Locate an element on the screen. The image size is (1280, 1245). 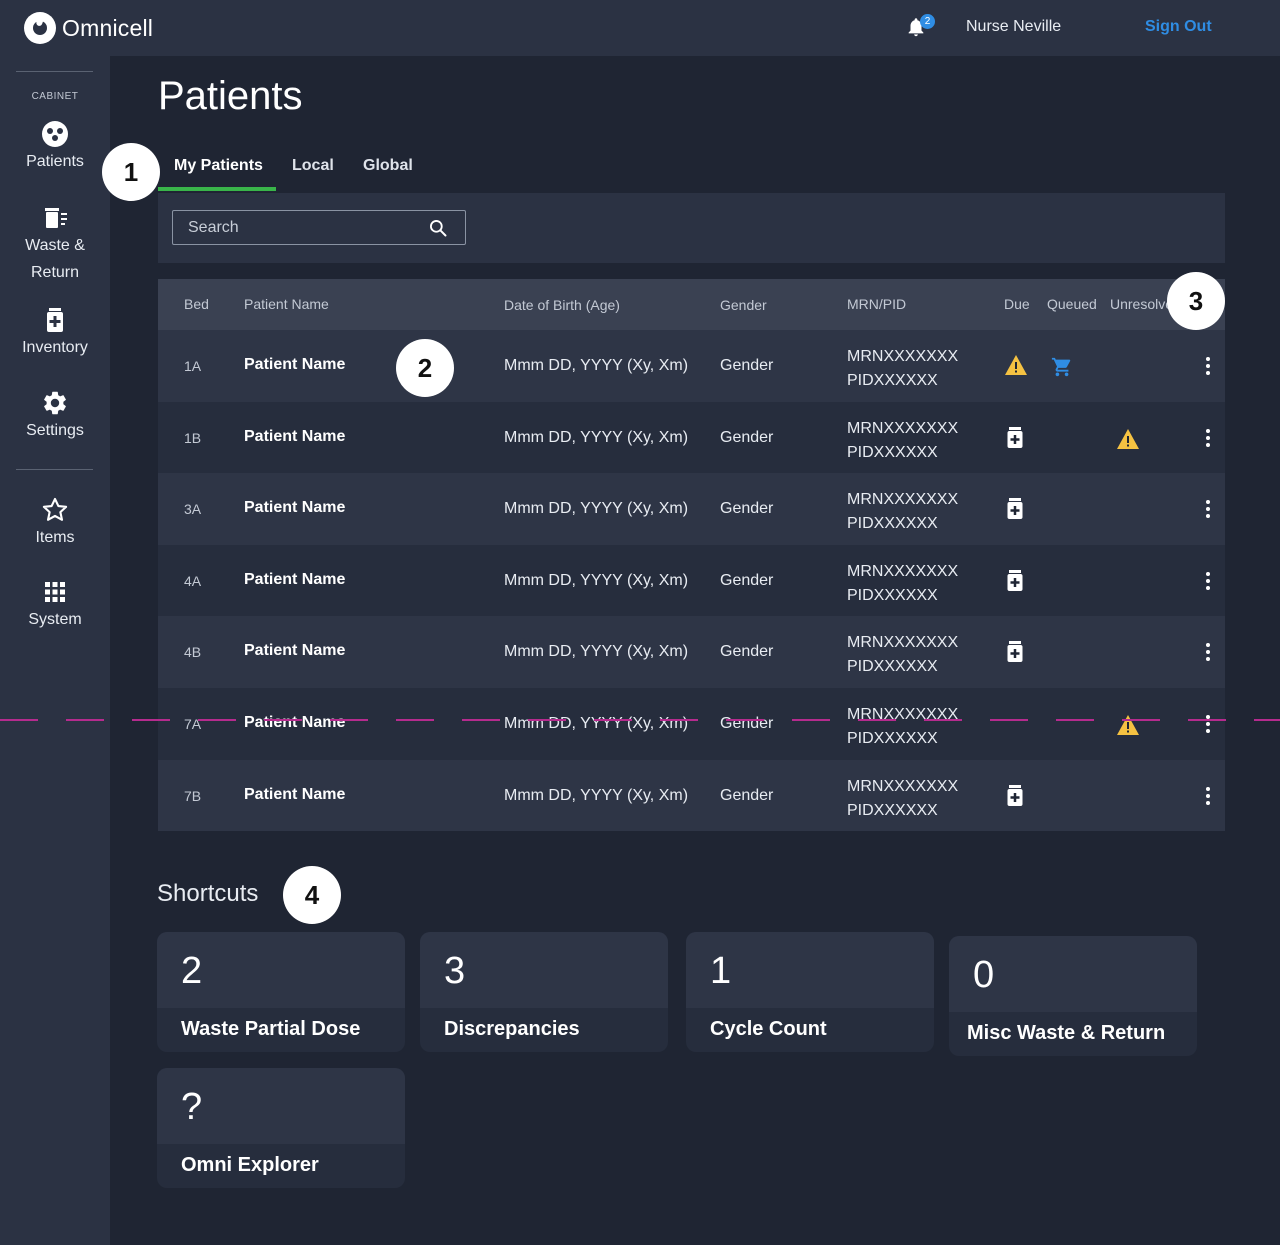
bed-cell: 4B is located at coordinates (193, 652).